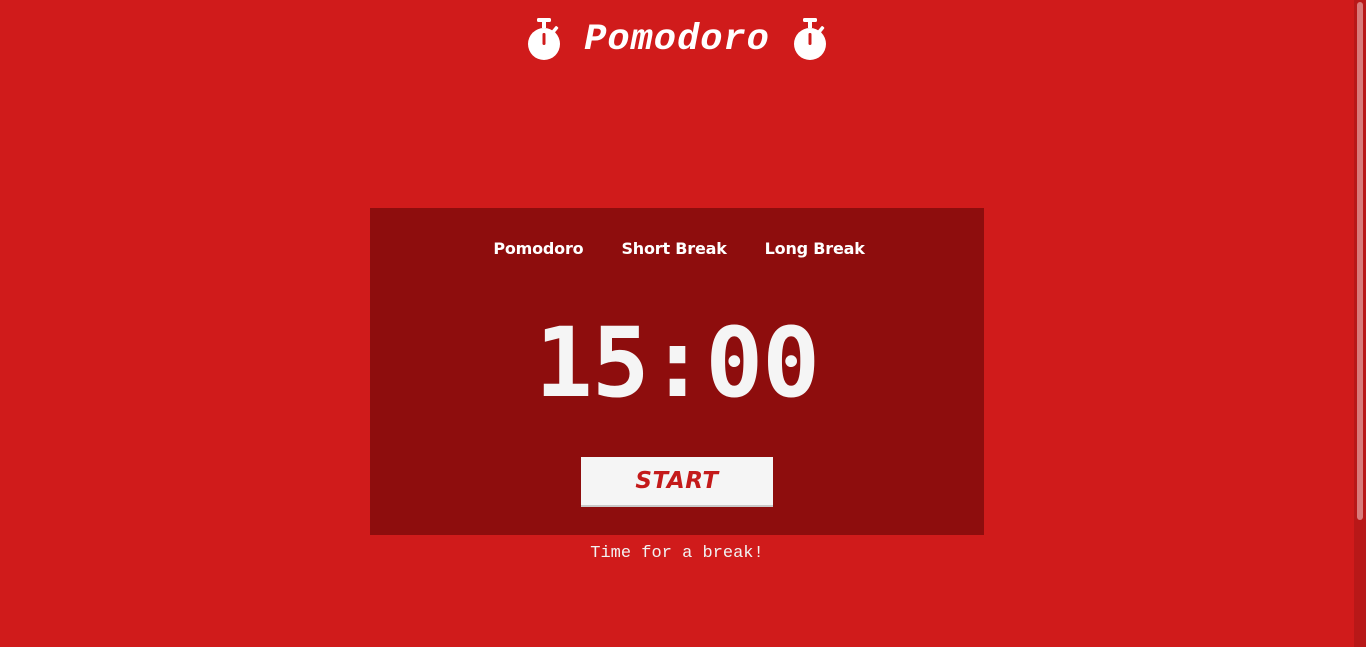  I want to click on page-scrollbar, so click(1360, 323).